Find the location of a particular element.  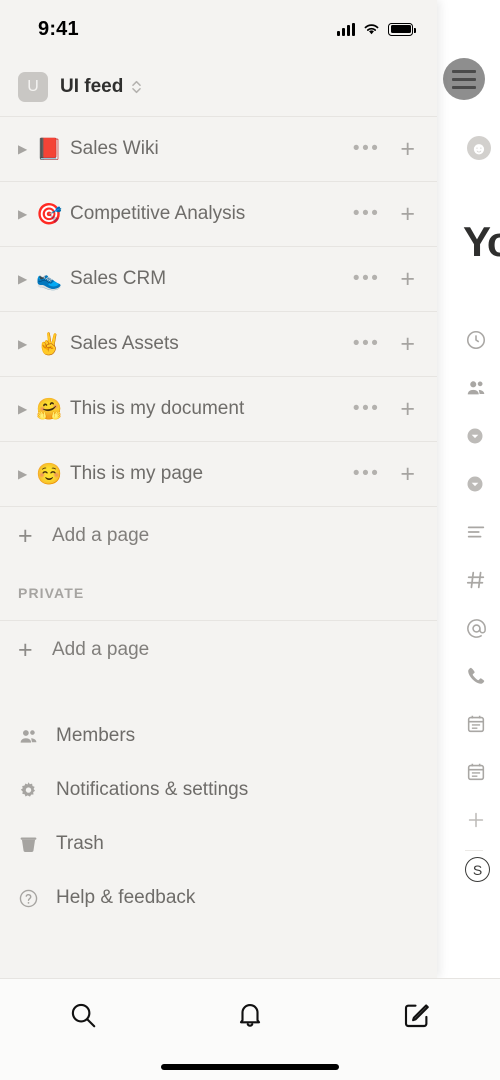

tab-search is located at coordinates (83, 1015).